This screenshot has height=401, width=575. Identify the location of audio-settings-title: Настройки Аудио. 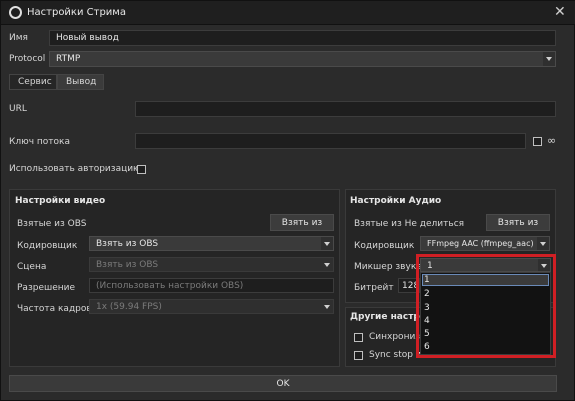
(396, 201).